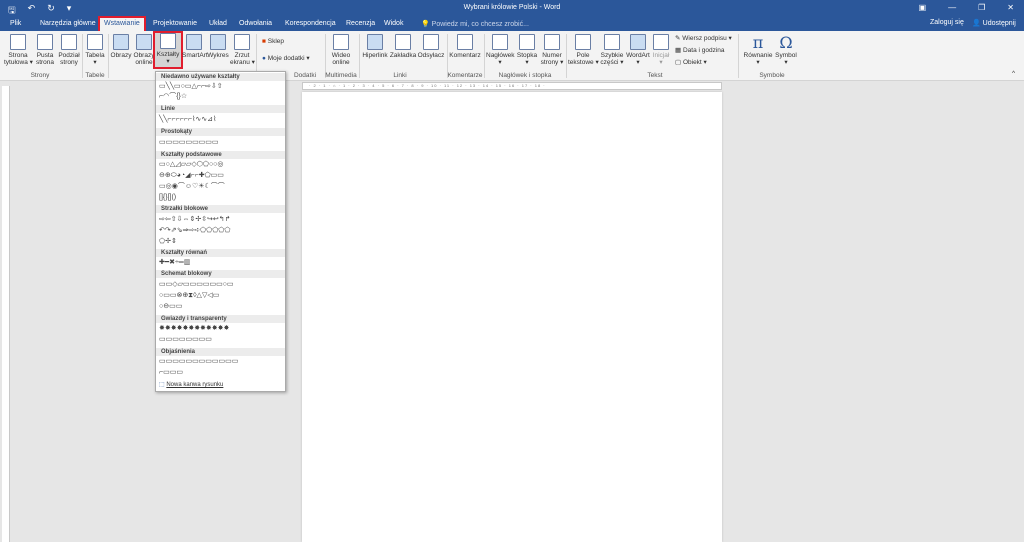 The height and width of the screenshot is (542, 1024). I want to click on cross-reference-icon, so click(431, 42).